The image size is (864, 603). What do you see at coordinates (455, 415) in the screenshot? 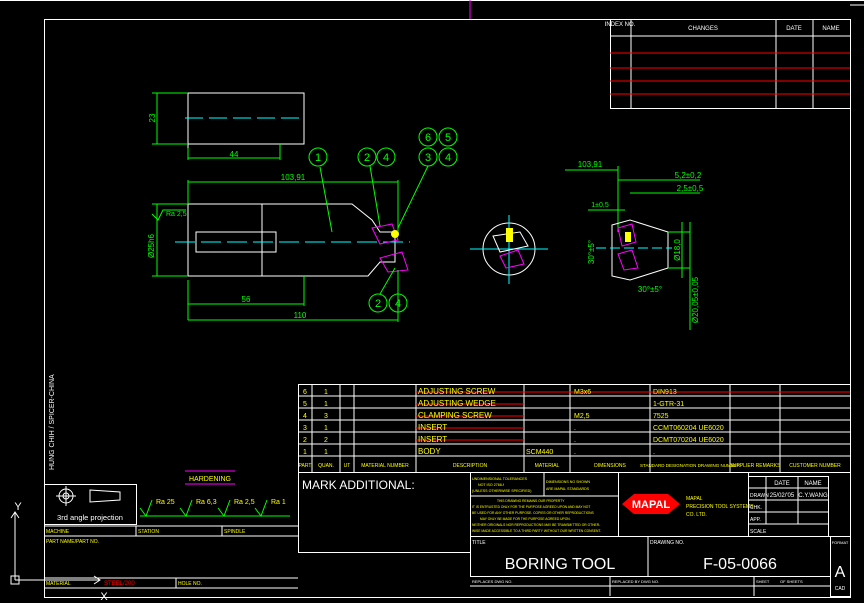
I see `part-4-name: CLAMPING SCREW` at bounding box center [455, 415].